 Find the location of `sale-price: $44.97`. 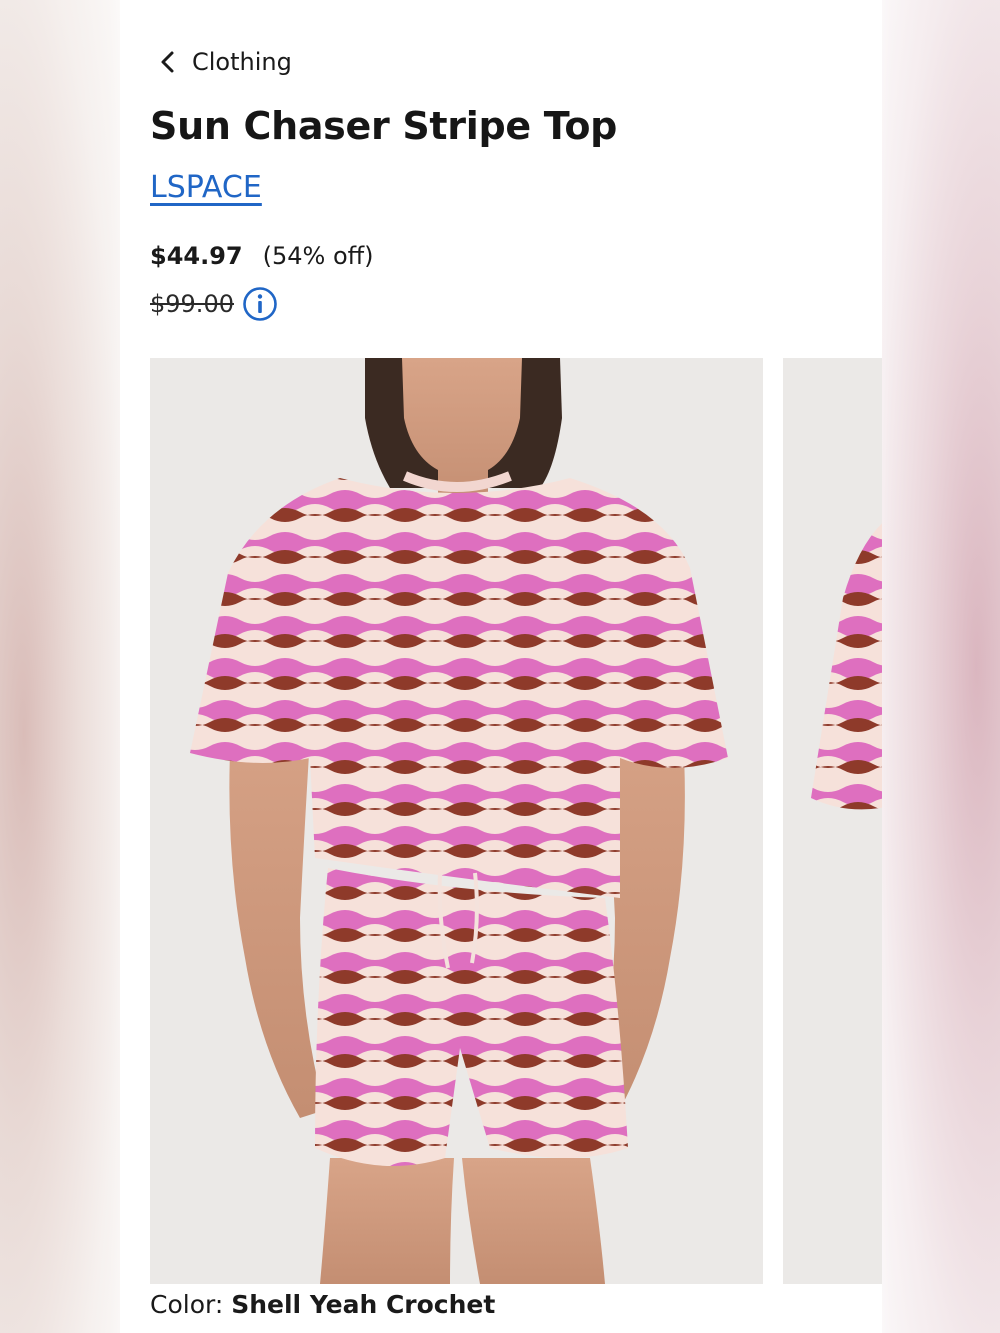

sale-price: $44.97 is located at coordinates (196, 256).